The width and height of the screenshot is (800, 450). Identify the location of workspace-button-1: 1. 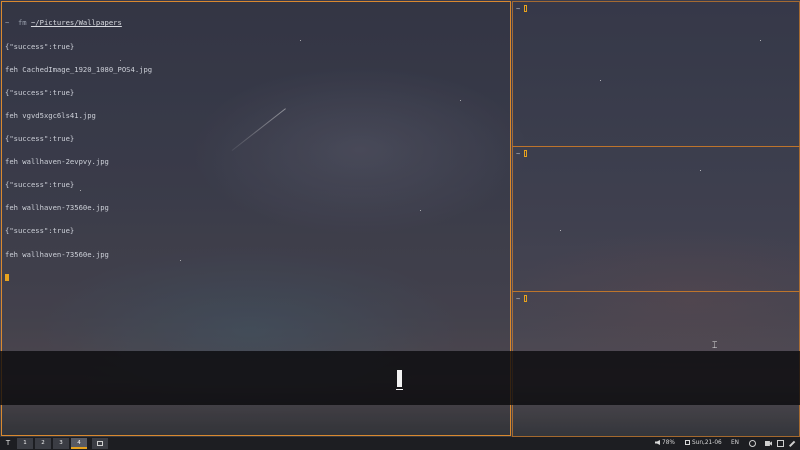
(25, 443).